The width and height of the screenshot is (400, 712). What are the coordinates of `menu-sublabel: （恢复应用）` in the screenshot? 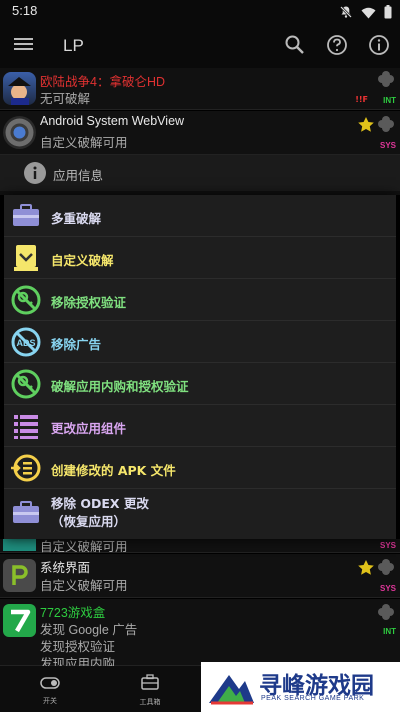 It's located at (89, 521).